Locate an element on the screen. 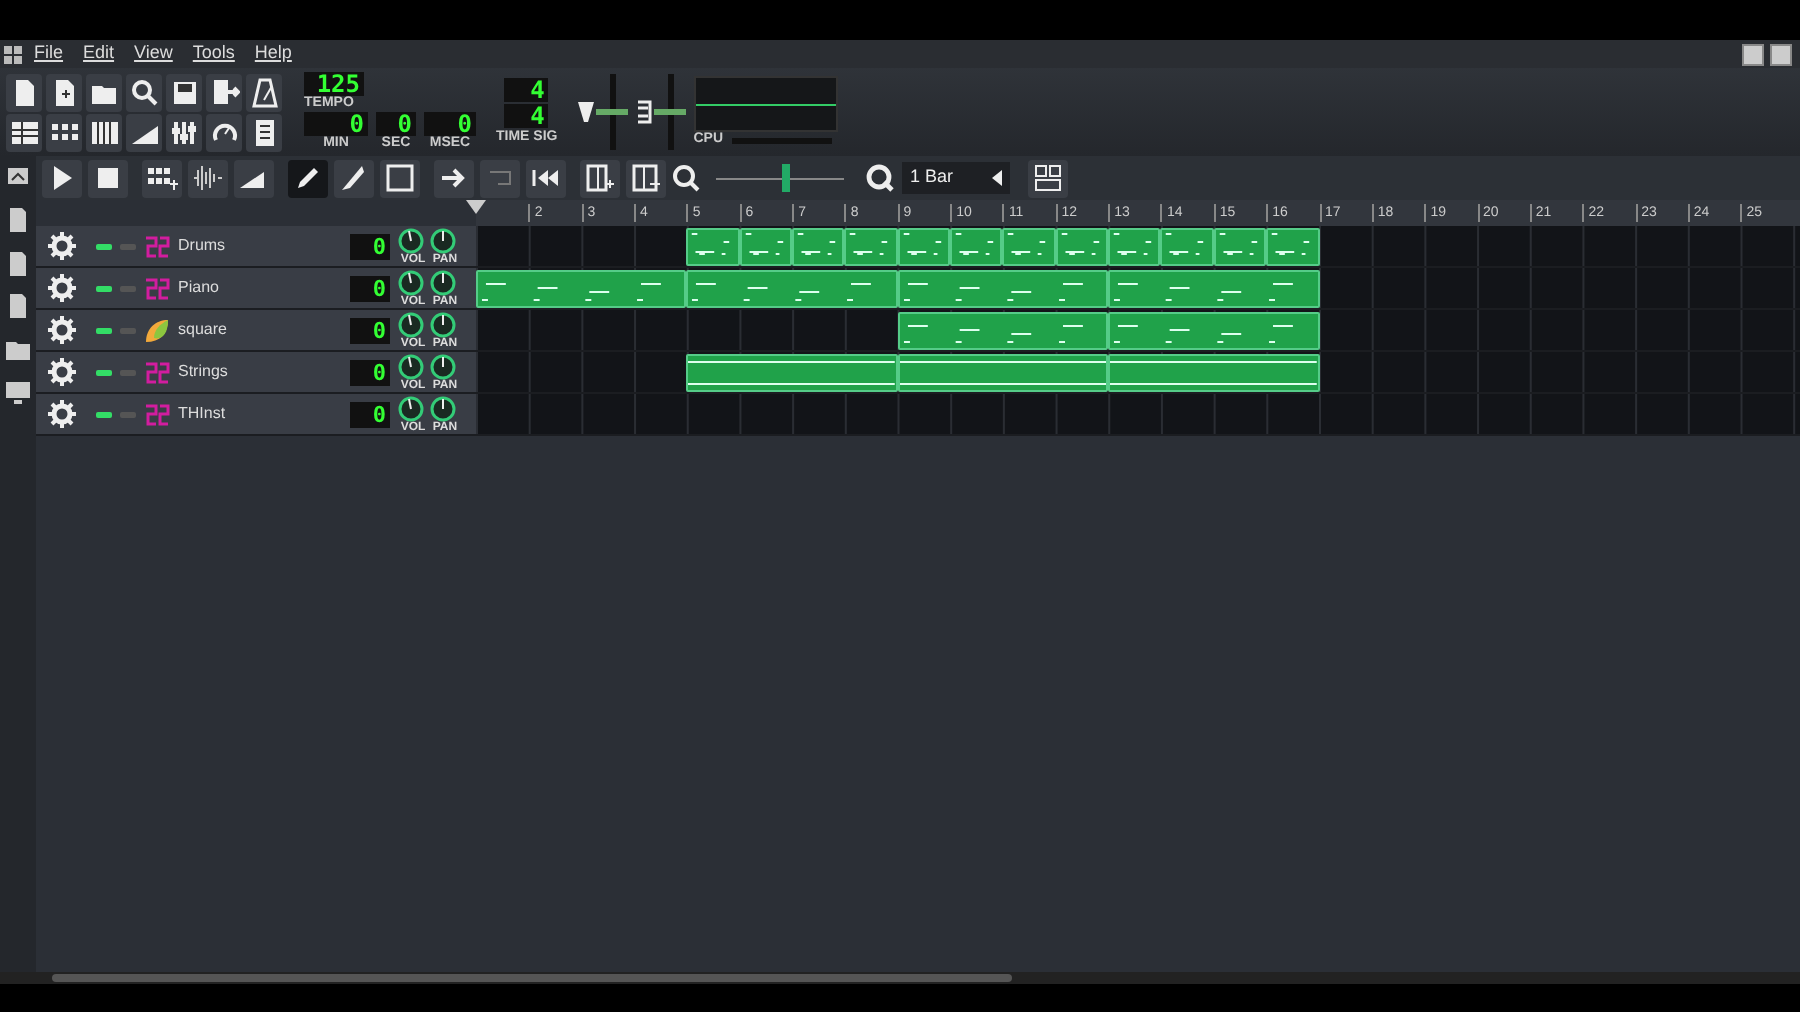 The width and height of the screenshot is (1800, 1012). rewind-tool-button is located at coordinates (546, 178).